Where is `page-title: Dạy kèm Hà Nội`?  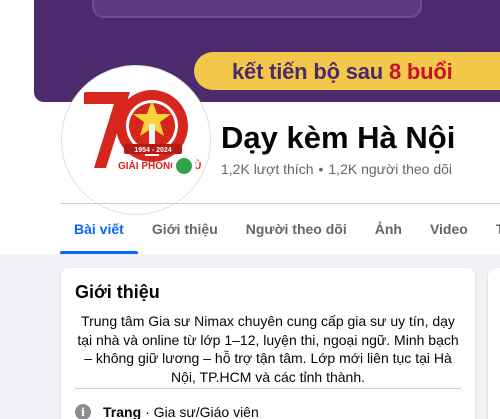
page-title: Dạy kèm Hà Nội is located at coordinates (338, 137).